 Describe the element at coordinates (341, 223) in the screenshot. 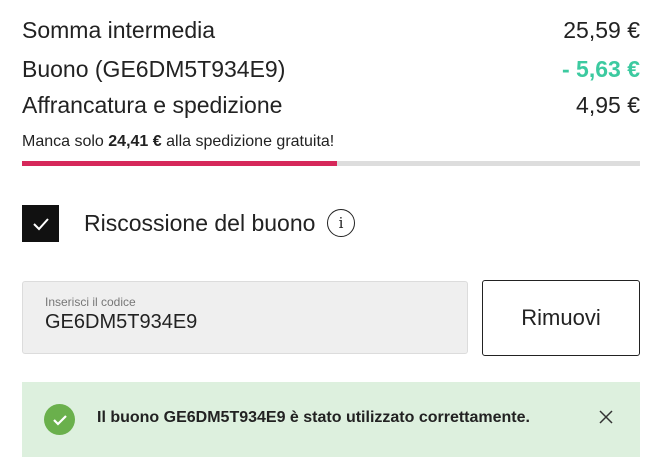

I see `info-icon: i` at that location.